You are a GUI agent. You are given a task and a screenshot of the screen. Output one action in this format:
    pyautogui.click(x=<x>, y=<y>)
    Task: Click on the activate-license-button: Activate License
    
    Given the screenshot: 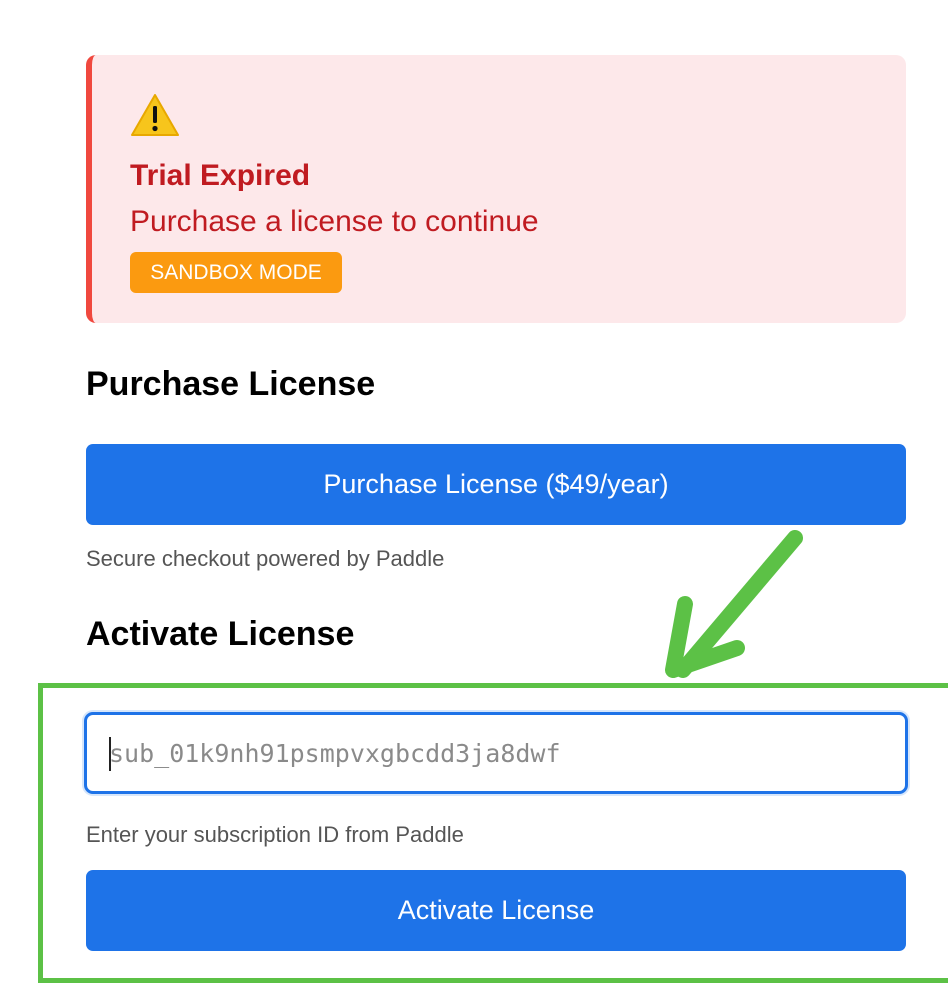 What is the action you would take?
    pyautogui.click(x=496, y=910)
    